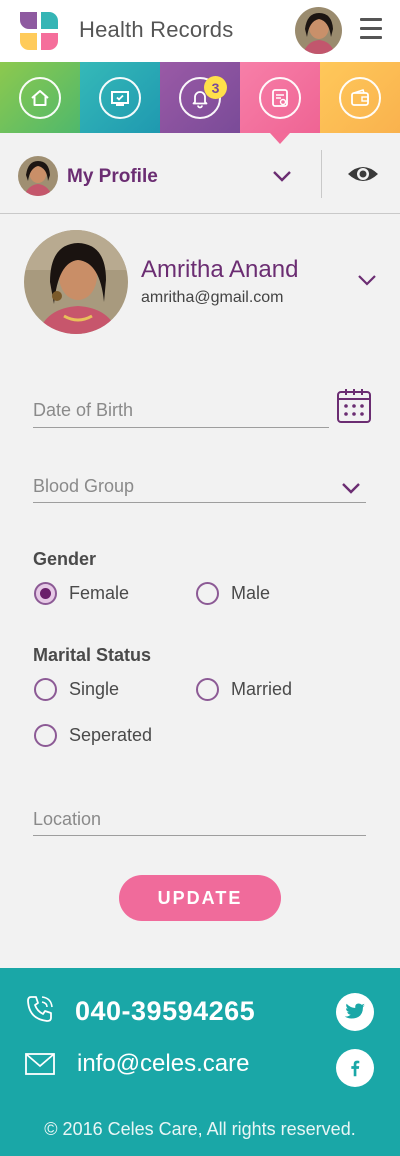  What do you see at coordinates (262, 689) in the screenshot?
I see `radio-label: Married` at bounding box center [262, 689].